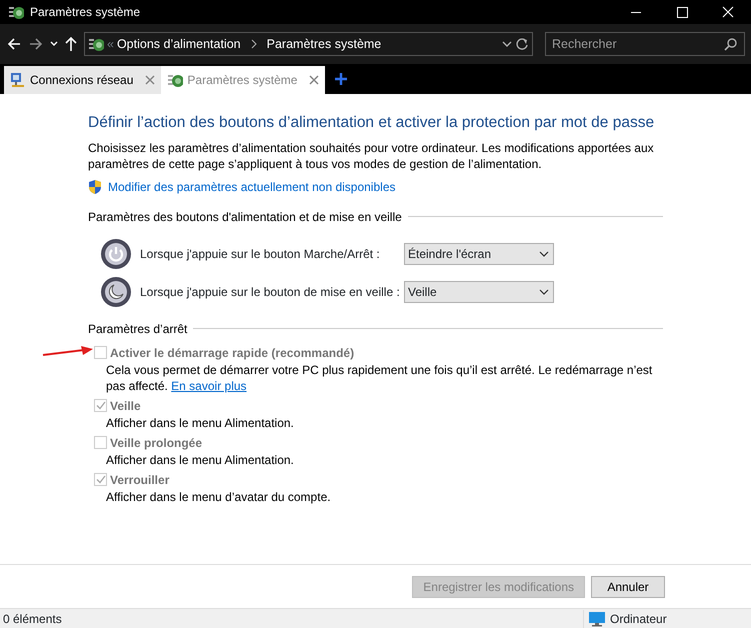 Image resolution: width=751 pixels, height=628 pixels. I want to click on back-icon, so click(14, 44).